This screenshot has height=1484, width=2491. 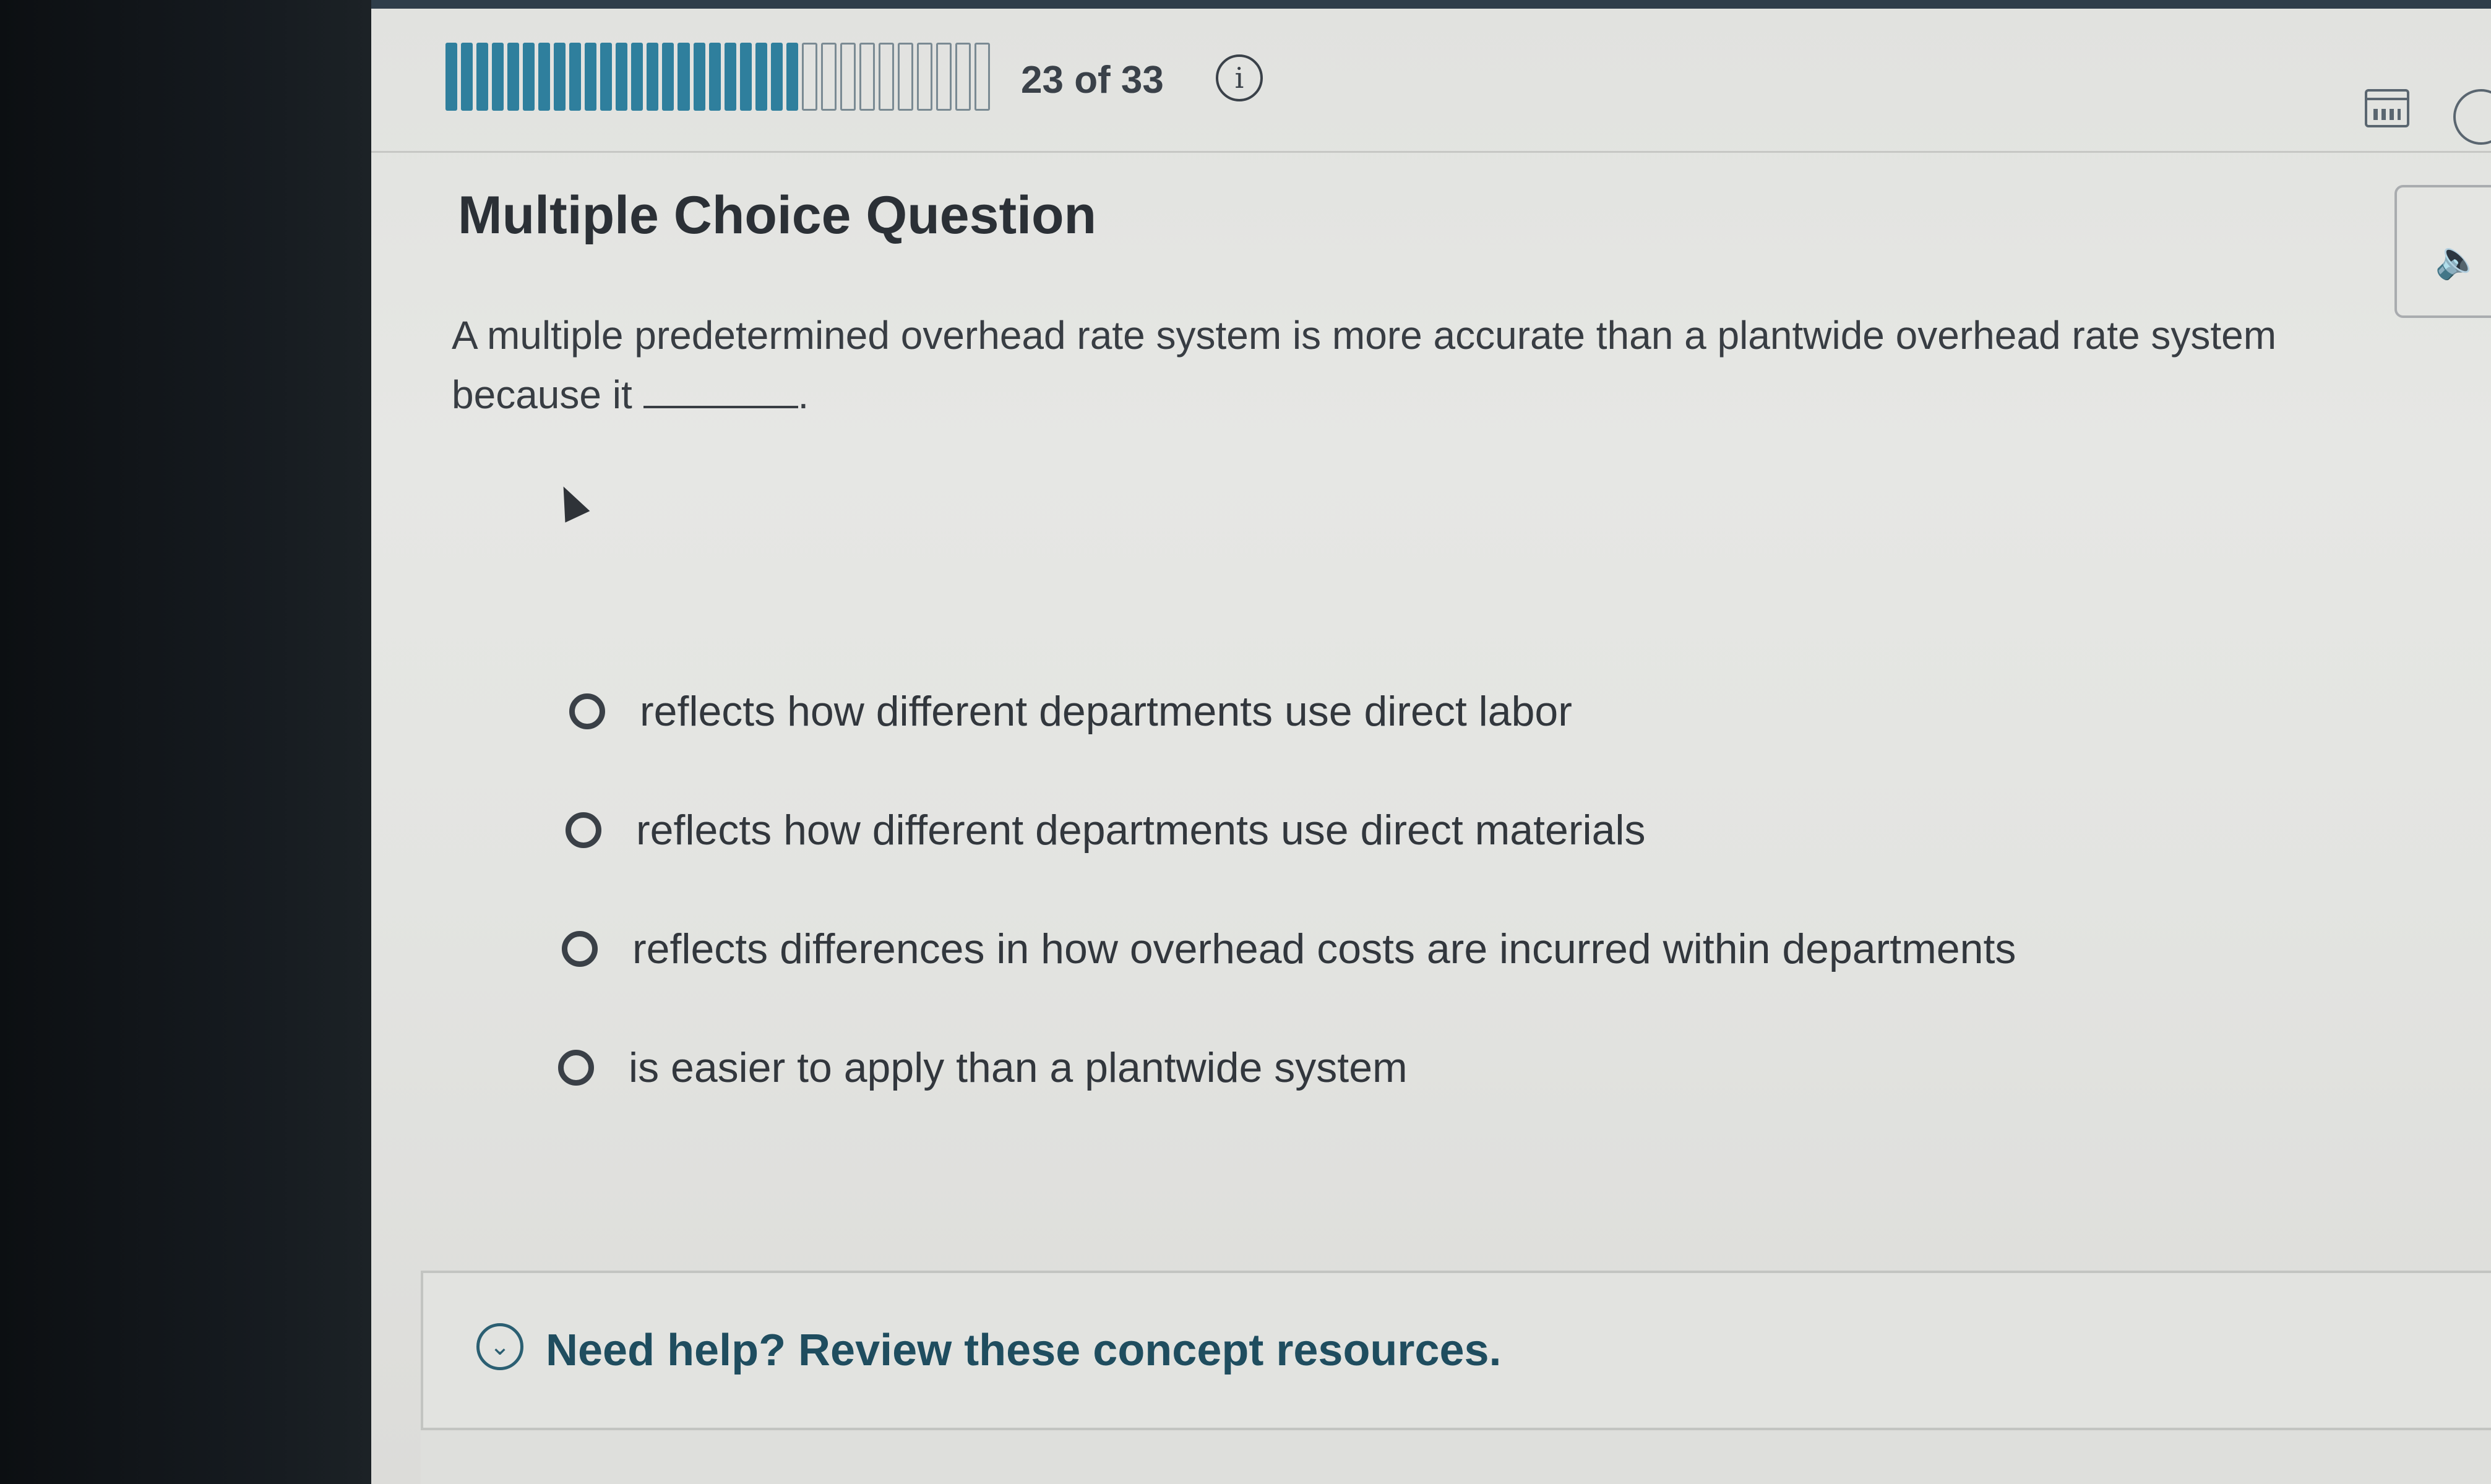 I want to click on calendar-icon, so click(x=2387, y=108).